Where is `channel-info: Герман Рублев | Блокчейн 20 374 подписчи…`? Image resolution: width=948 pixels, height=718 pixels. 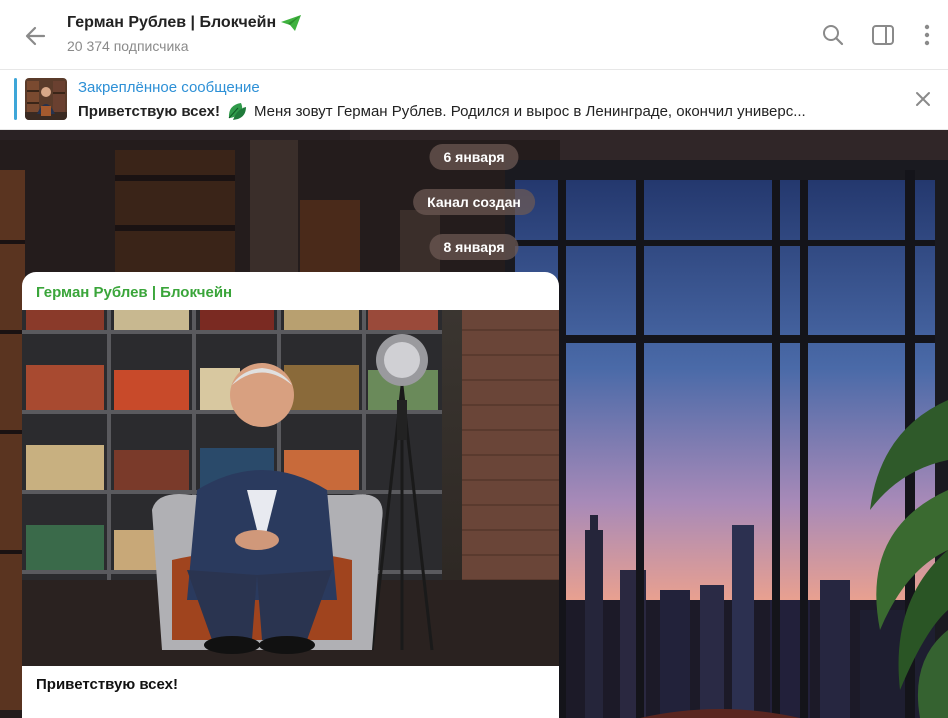 channel-info: Герман Рублев | Блокчейн 20 374 подписчи… is located at coordinates (184, 34).